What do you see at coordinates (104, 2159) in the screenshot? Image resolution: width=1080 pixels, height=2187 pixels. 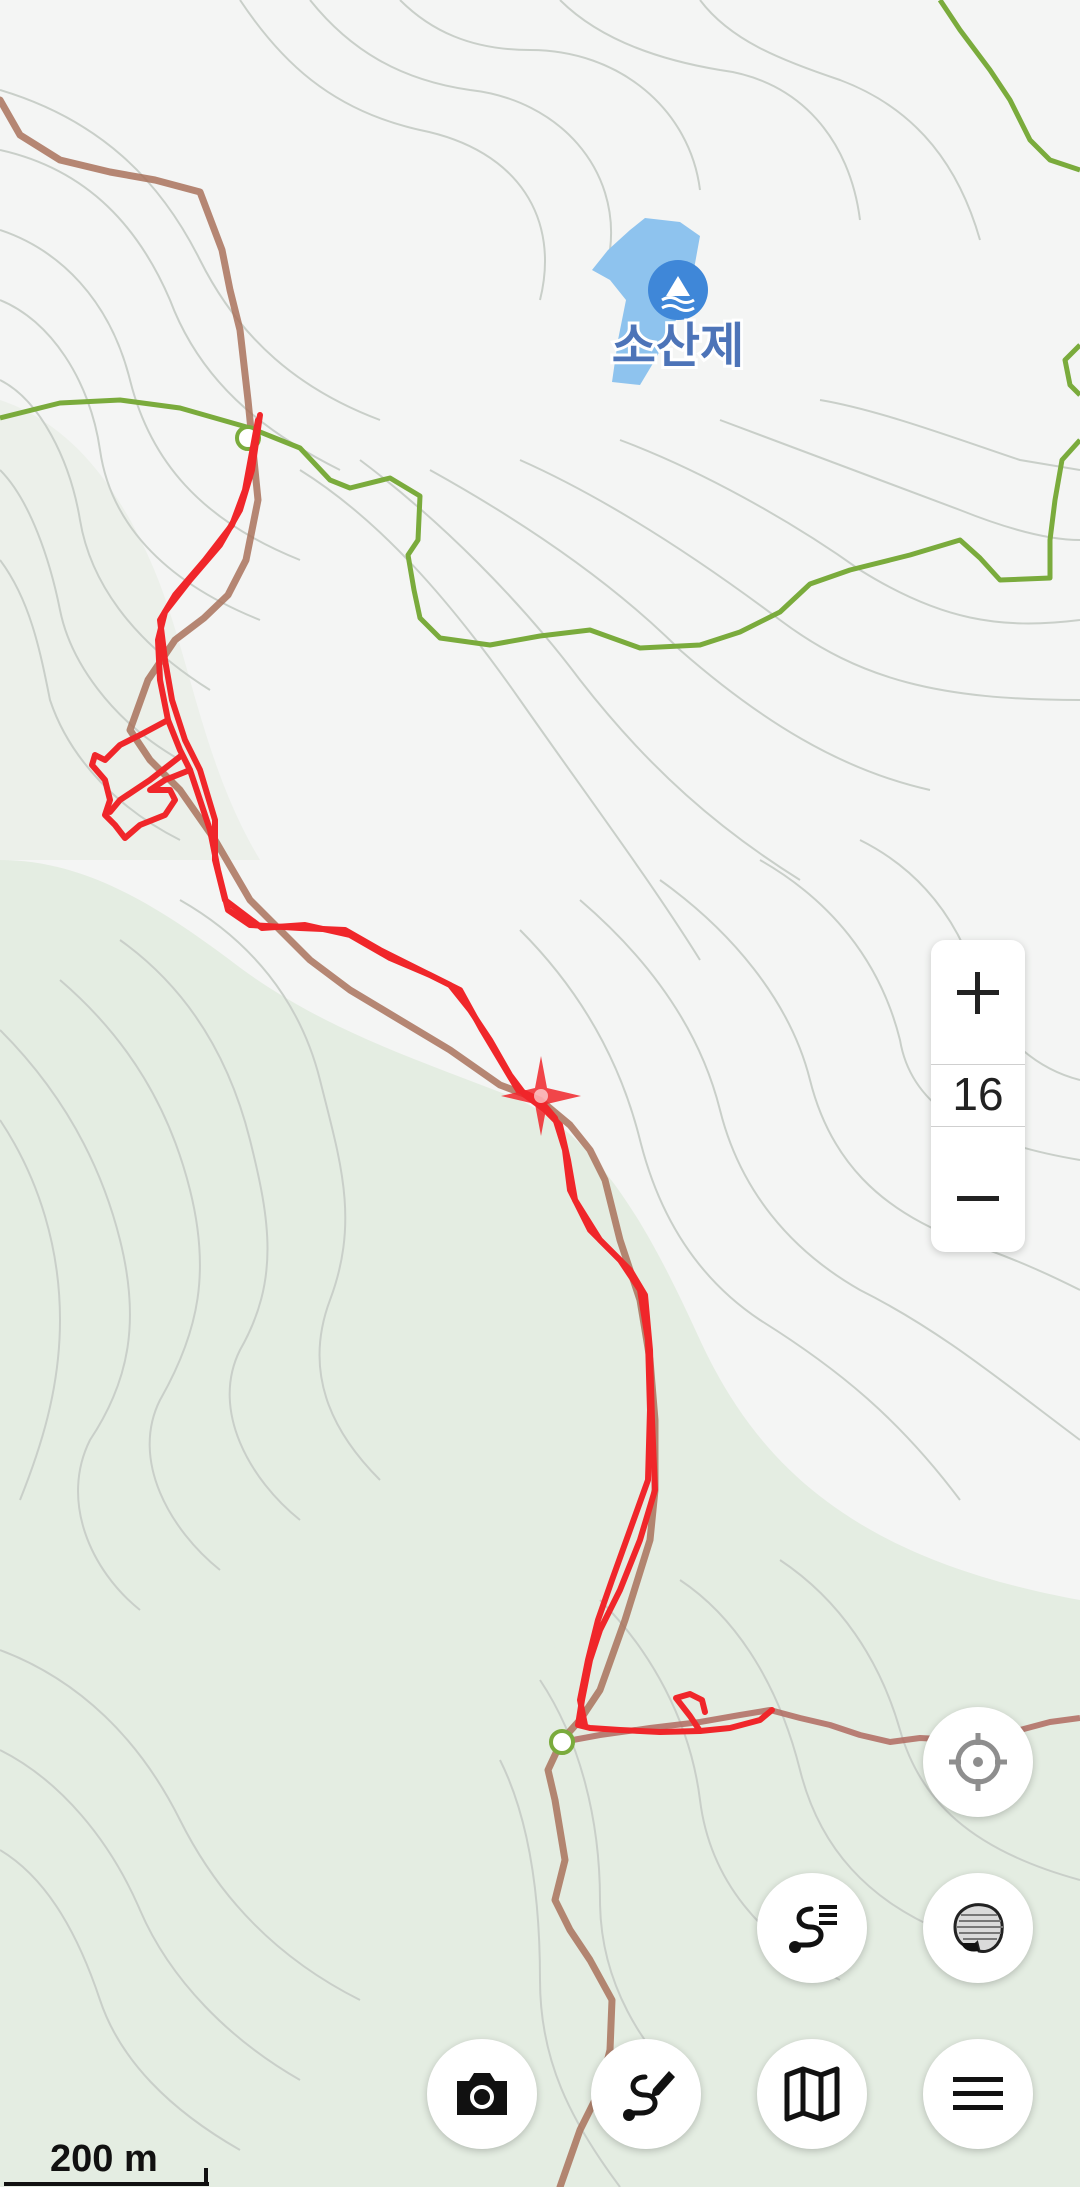 I see `scale-label: 200 m` at bounding box center [104, 2159].